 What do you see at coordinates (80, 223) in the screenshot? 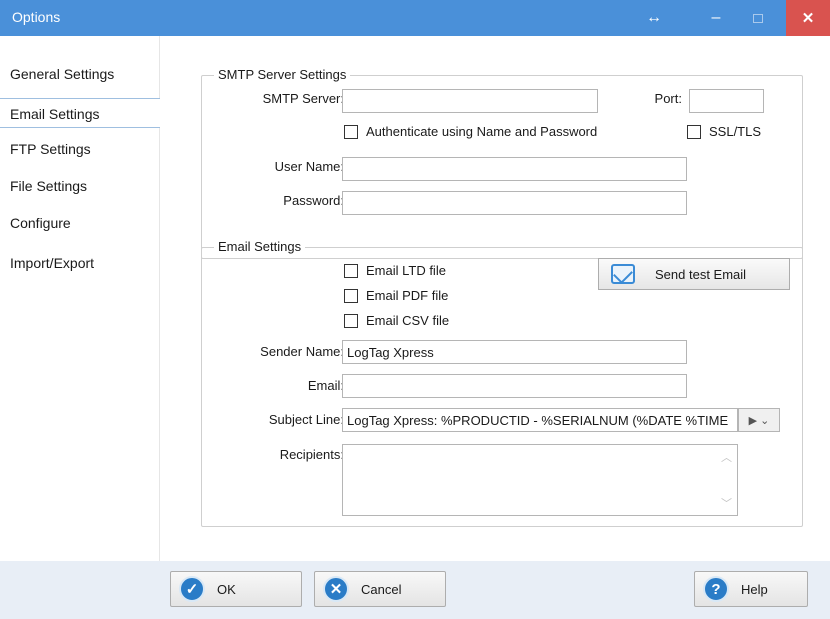
I see `sidebar-item-configure: Configure` at bounding box center [80, 223].